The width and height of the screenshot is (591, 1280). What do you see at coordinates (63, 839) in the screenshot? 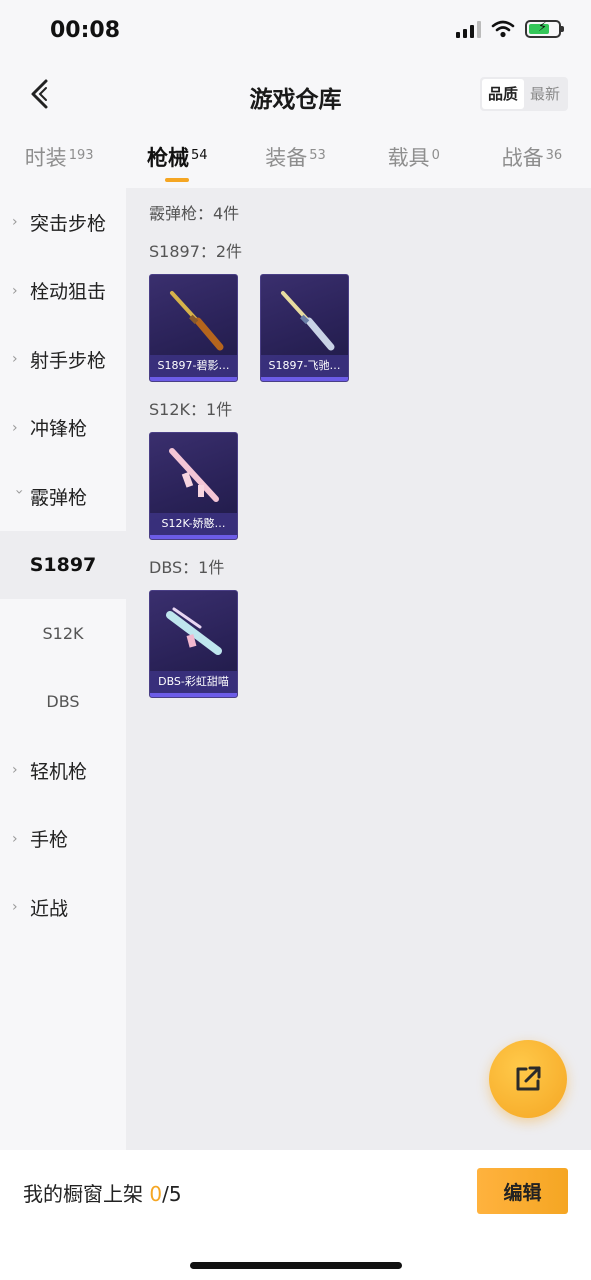
I see `sidebar-item-pistol: › 手枪` at bounding box center [63, 839].